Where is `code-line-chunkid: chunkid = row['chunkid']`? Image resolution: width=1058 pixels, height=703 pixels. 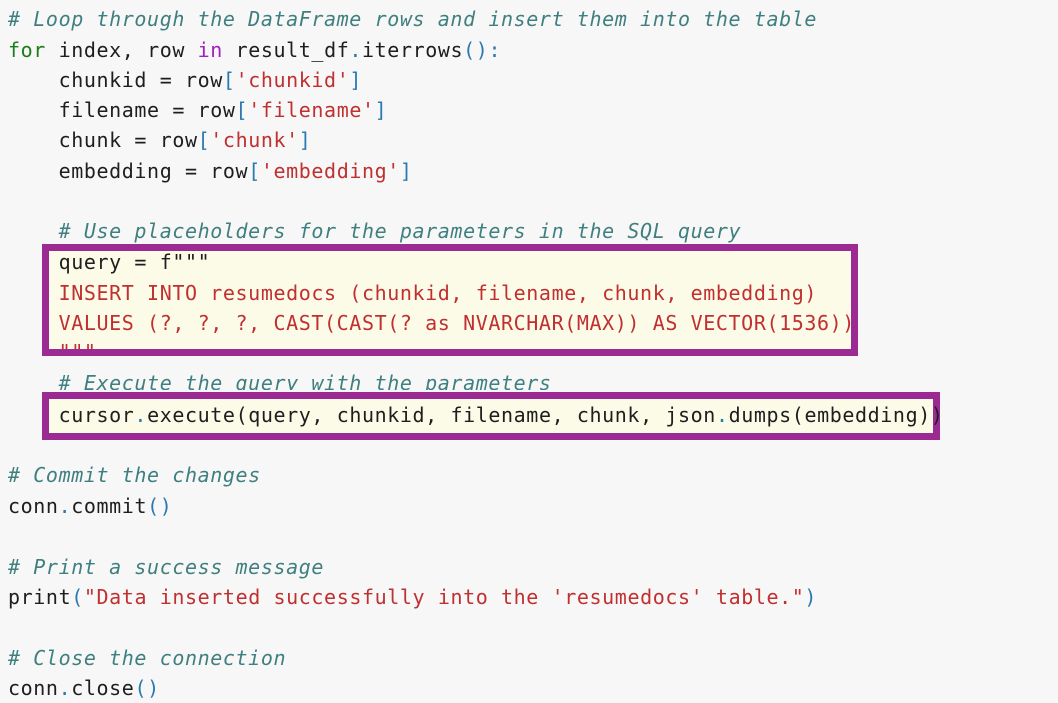
code-line-chunkid: chunkid = row['chunkid'] is located at coordinates (185, 80).